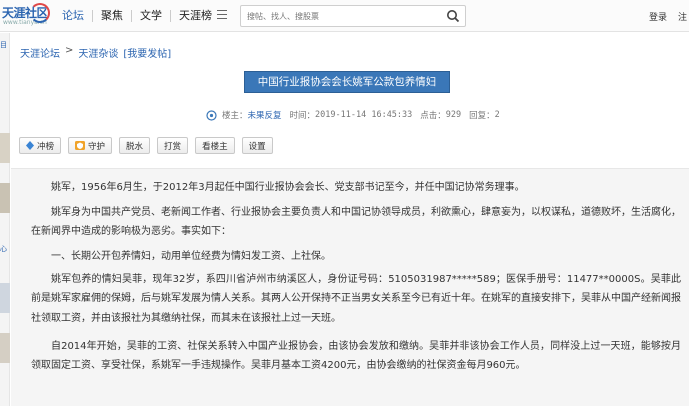 The height and width of the screenshot is (406, 689). I want to click on guard-button: 守护, so click(90, 145).